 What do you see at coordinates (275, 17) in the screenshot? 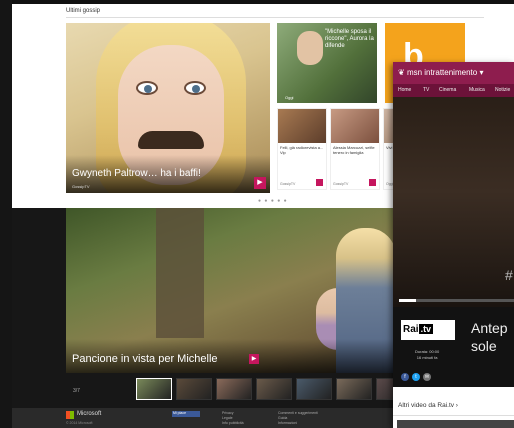
I see `section-divider` at bounding box center [275, 17].